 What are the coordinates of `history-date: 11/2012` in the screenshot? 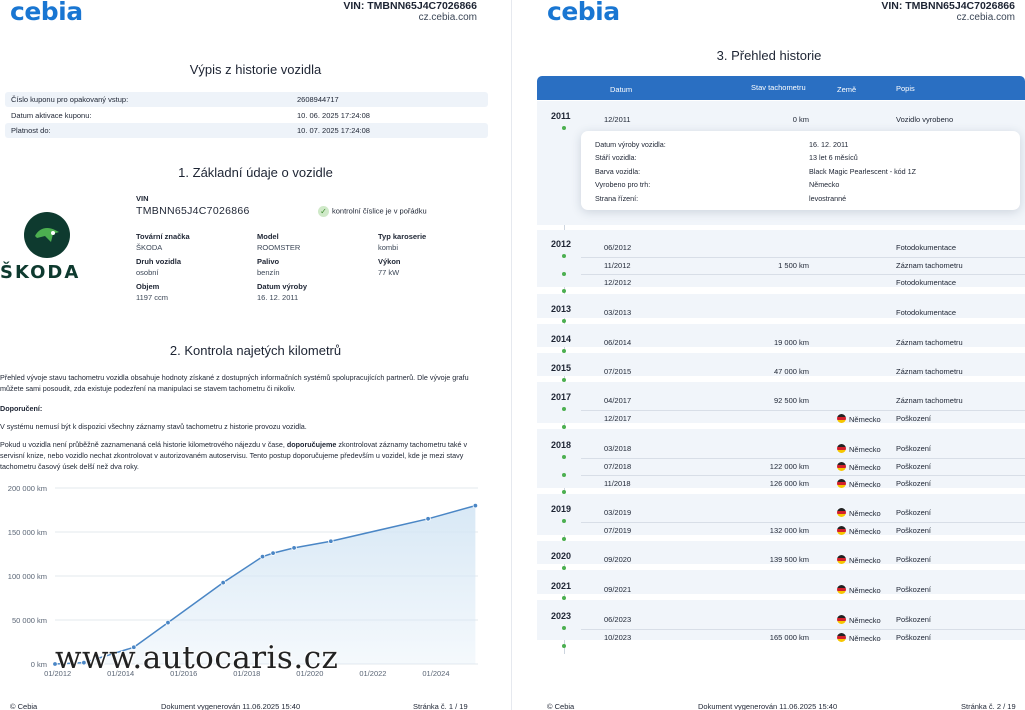 It's located at (617, 265).